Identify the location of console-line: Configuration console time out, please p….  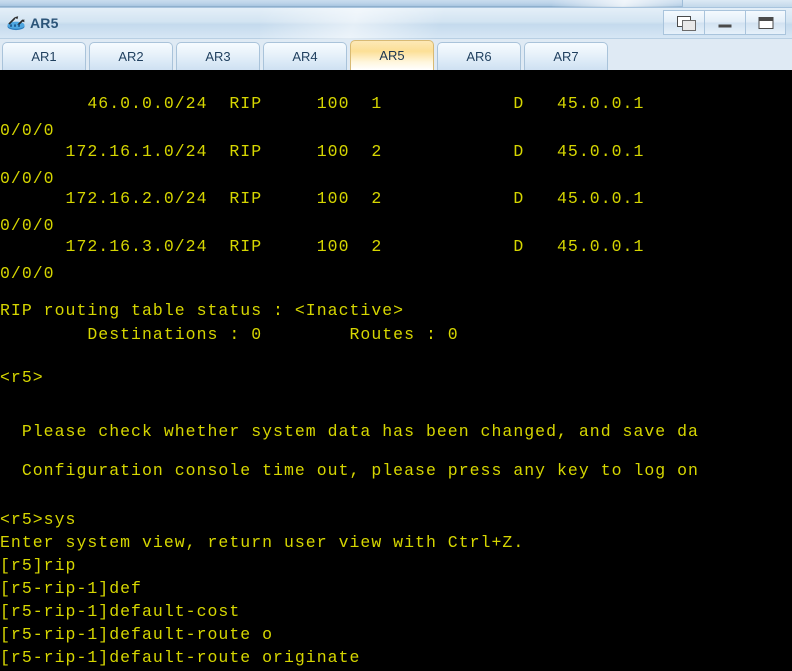
(349, 470).